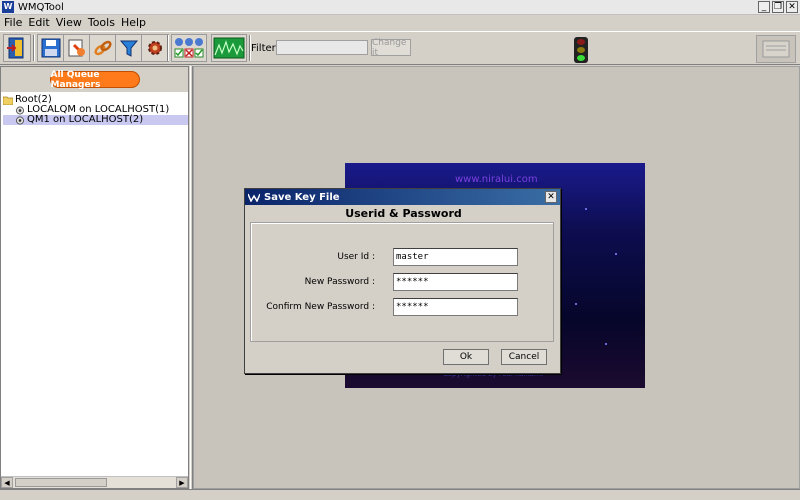 This screenshot has width=800, height=500. I want to click on new-password-field: ******, so click(455, 282).